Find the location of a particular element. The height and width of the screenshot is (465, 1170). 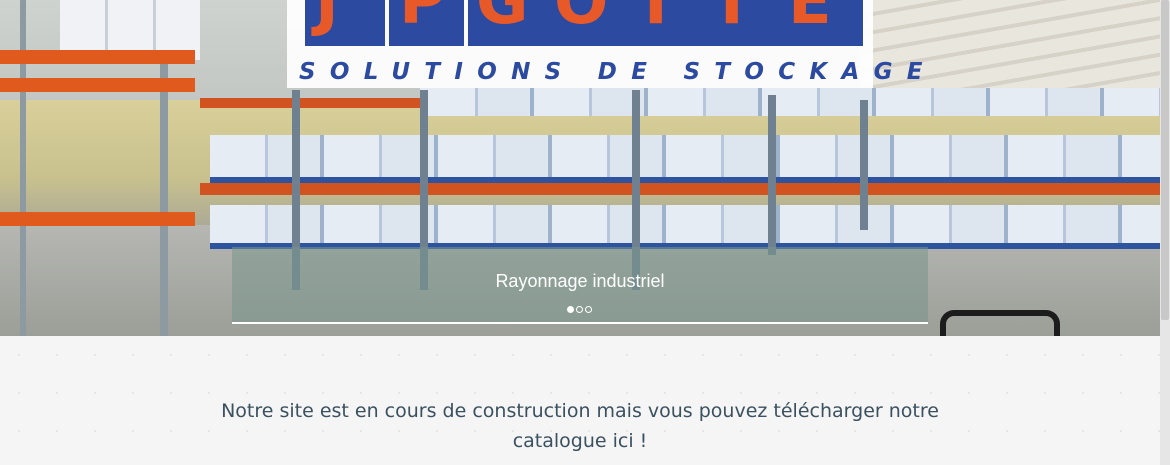

jpgotte-logo: J P G O T T E SOLUTIONS DE STOCKAGE is located at coordinates (612, 44).